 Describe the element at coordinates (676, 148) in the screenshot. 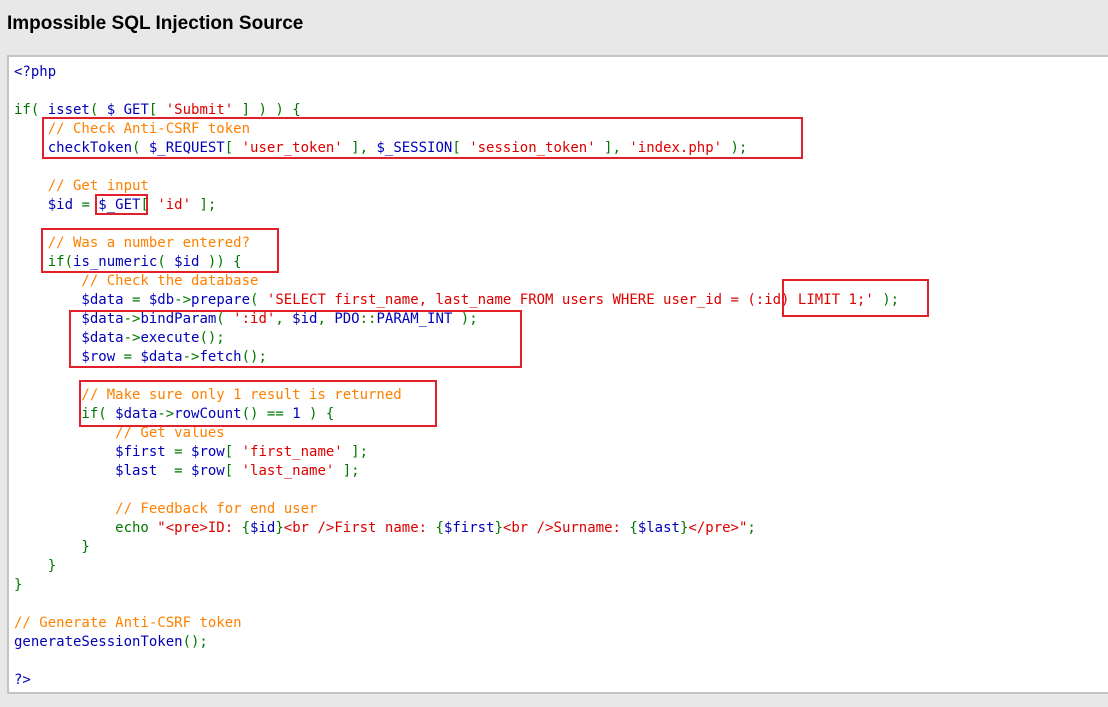

I see `code-token: 'index.php'` at that location.